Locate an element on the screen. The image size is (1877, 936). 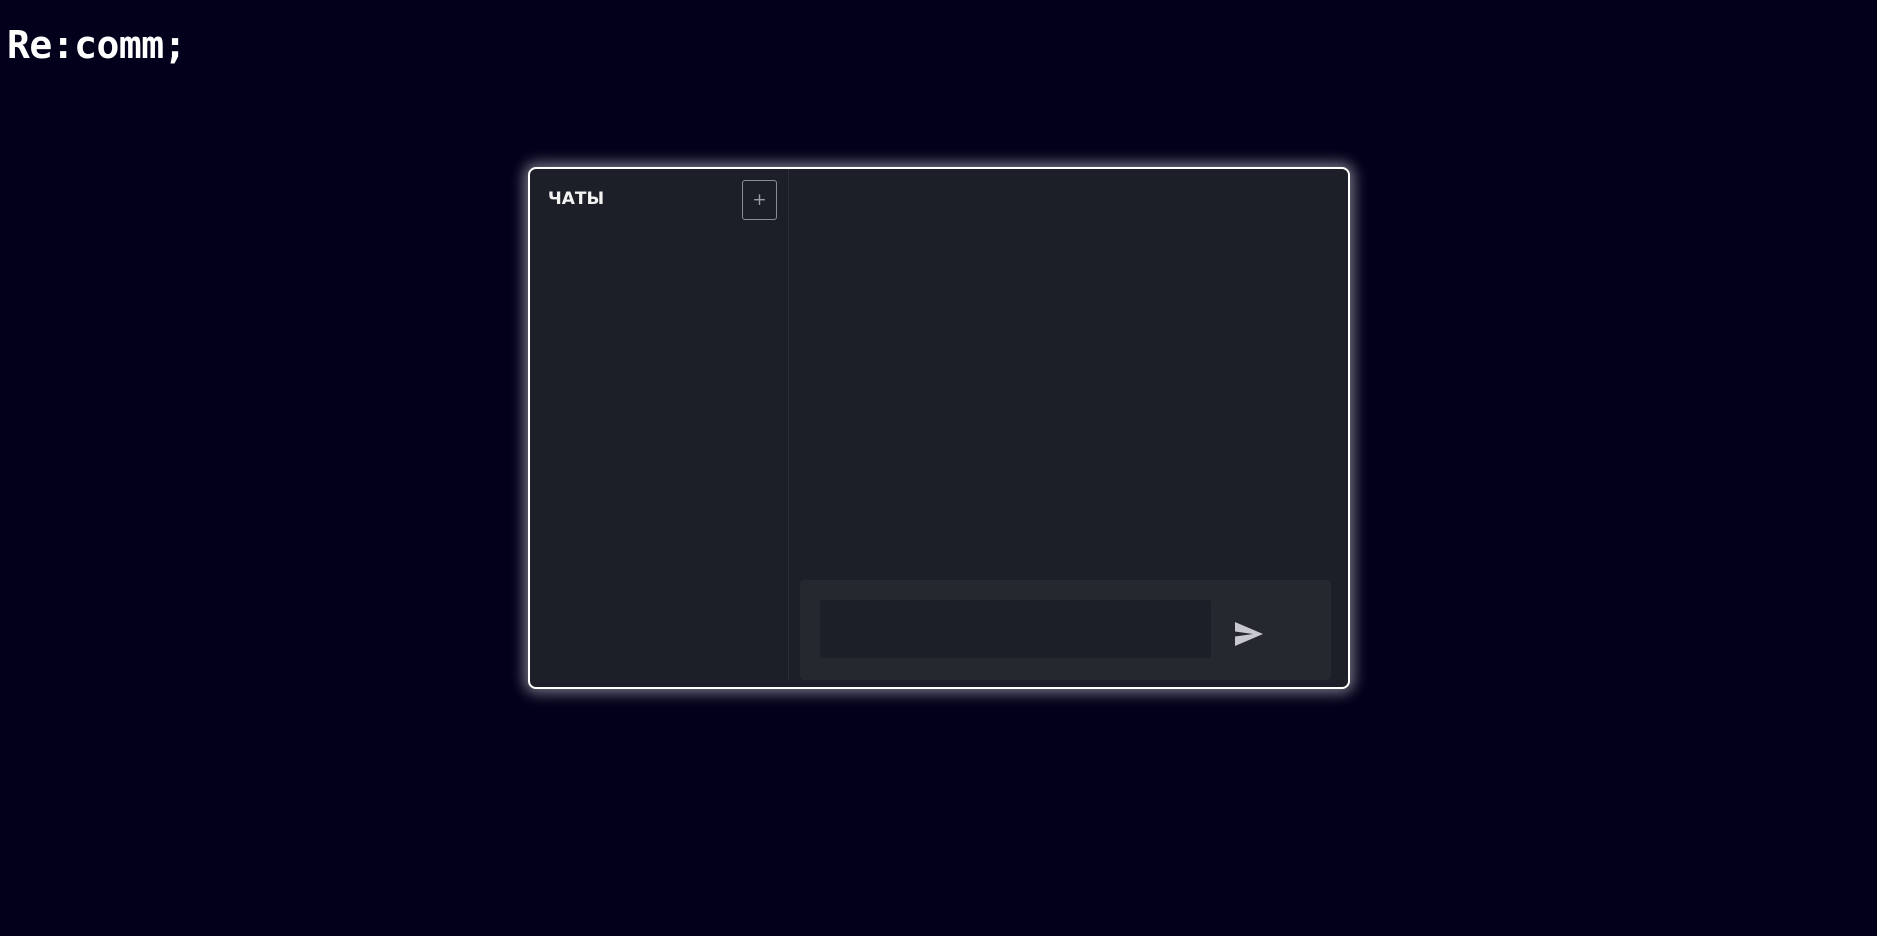
message-composer is located at coordinates (1065, 630).